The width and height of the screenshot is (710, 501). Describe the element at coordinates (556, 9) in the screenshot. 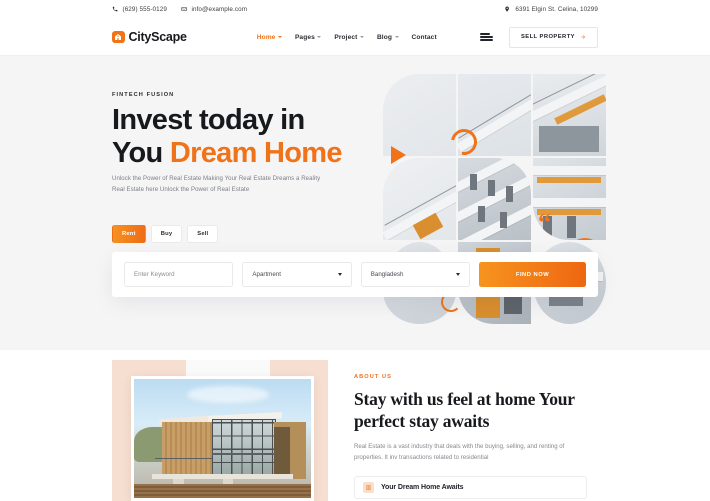

I see `topbar-address-text: 6391 Elgin St. Celina, 10299` at that location.